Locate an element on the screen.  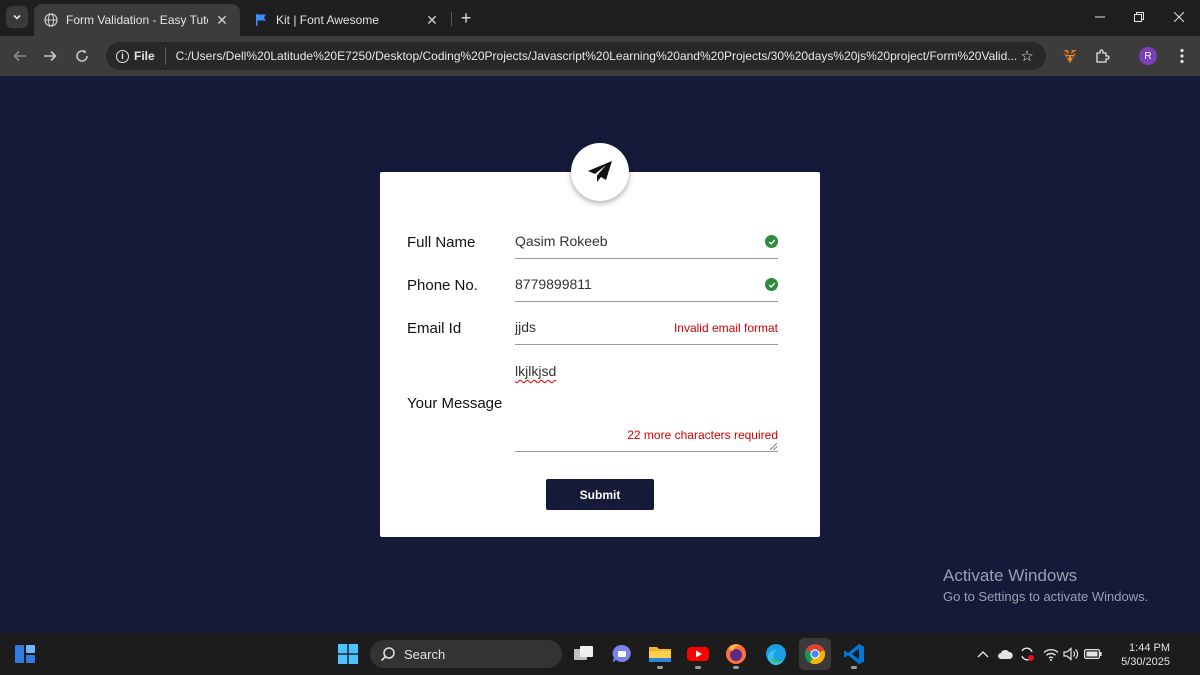
tab-title: Form Validation - Easy Tutorials is located at coordinates (137, 20).